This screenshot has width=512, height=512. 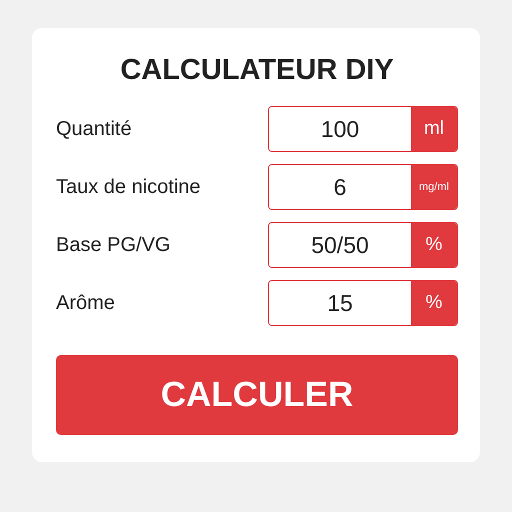 What do you see at coordinates (363, 303) in the screenshot?
I see `input-field: 15 %` at bounding box center [363, 303].